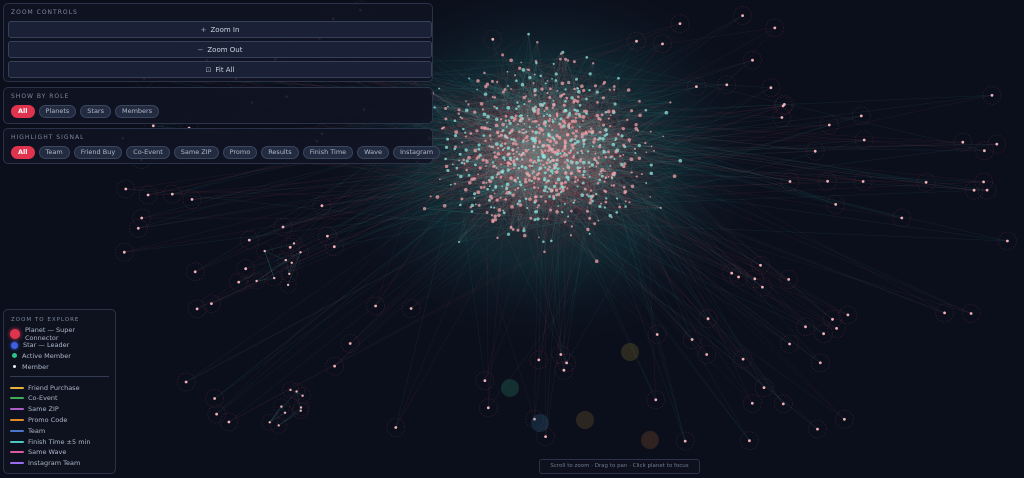 This screenshot has width=1024, height=478. Describe the element at coordinates (14, 356) in the screenshot. I see `active-member-dot-icon` at that location.